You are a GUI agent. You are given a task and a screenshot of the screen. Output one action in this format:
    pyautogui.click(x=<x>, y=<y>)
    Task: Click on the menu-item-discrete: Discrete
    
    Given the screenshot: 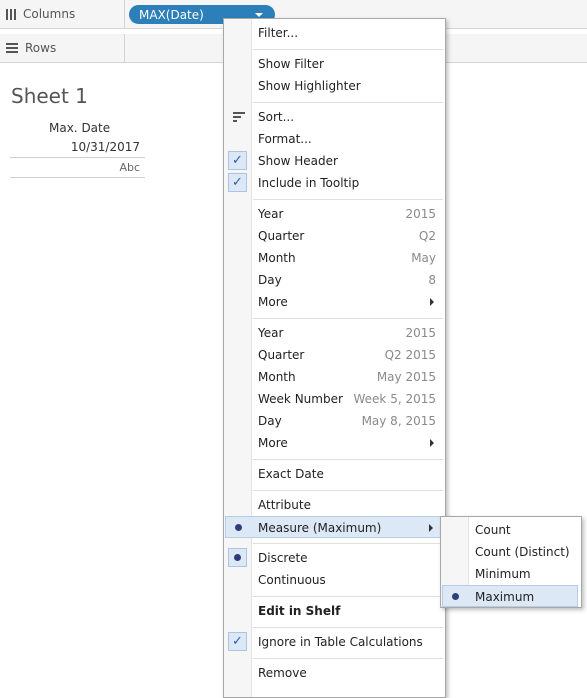 What is the action you would take?
    pyautogui.click(x=334, y=558)
    